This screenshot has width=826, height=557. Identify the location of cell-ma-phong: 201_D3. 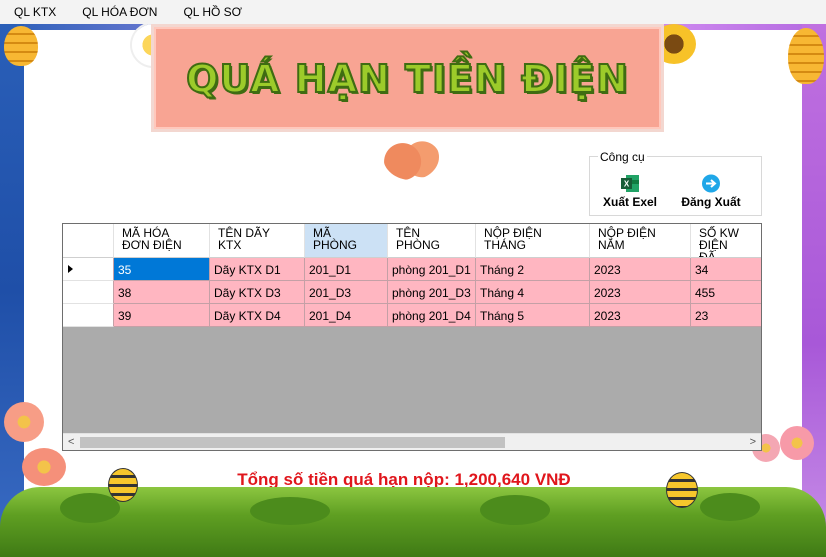
(346, 292).